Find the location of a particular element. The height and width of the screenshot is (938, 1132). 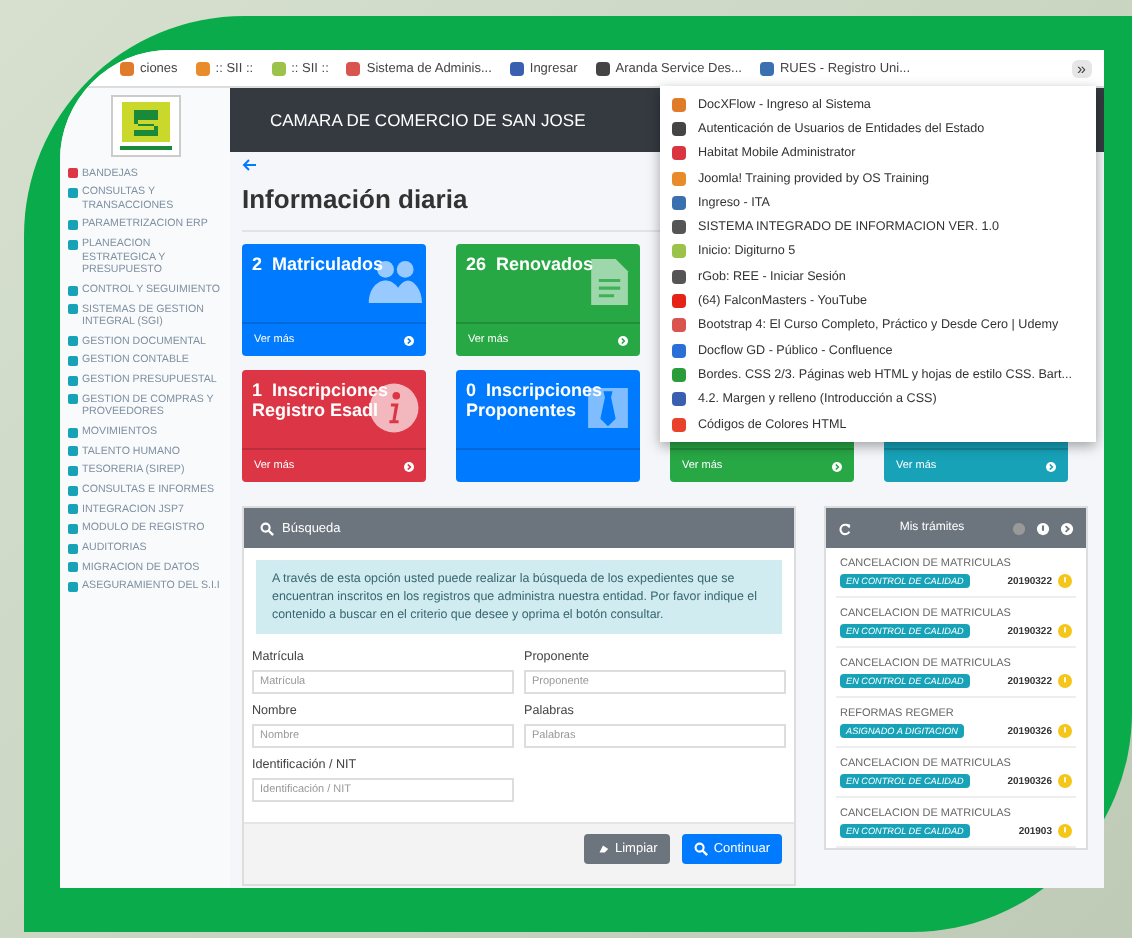

refresh-icon is located at coordinates (845, 528).